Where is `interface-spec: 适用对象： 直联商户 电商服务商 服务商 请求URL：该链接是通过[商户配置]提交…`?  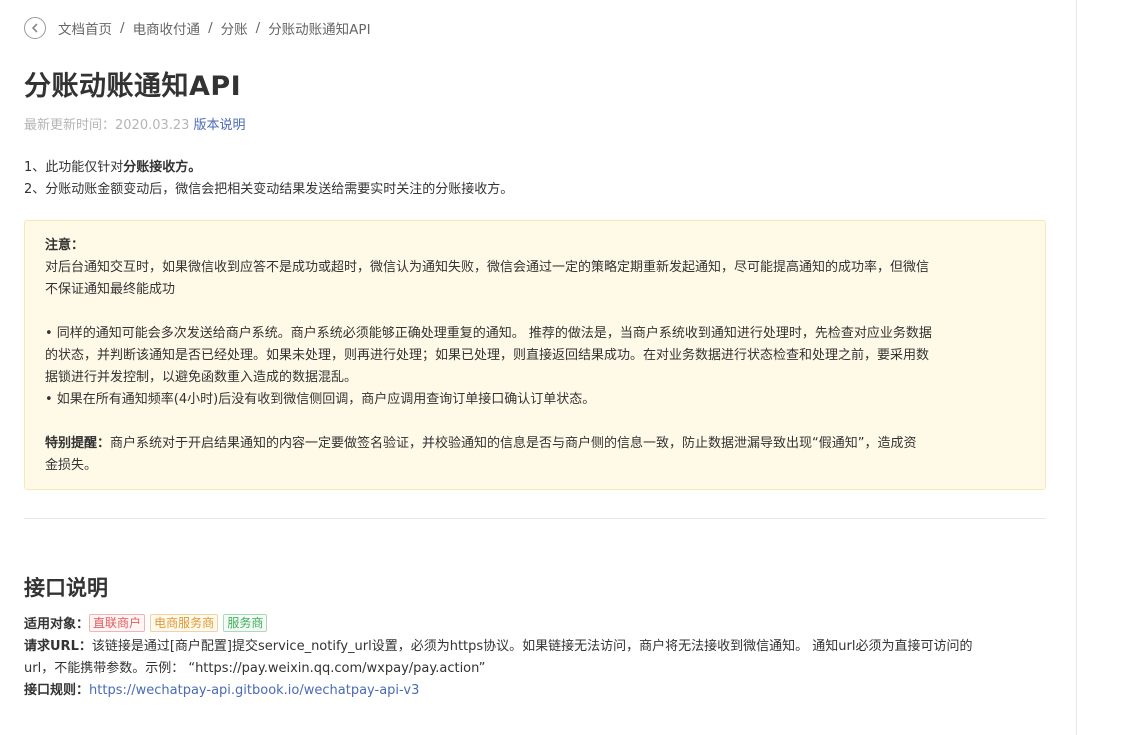 interface-spec: 适用对象： 直联商户 电商服务商 服务商 请求URL：该链接是通过[商户配置]提交… is located at coordinates (535, 658).